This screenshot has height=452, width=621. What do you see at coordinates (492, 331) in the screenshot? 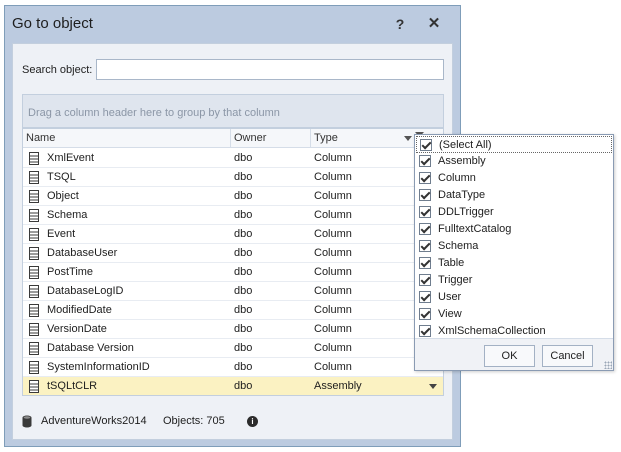
I see `filter-item-label: XmlSchemaCollection` at bounding box center [492, 331].